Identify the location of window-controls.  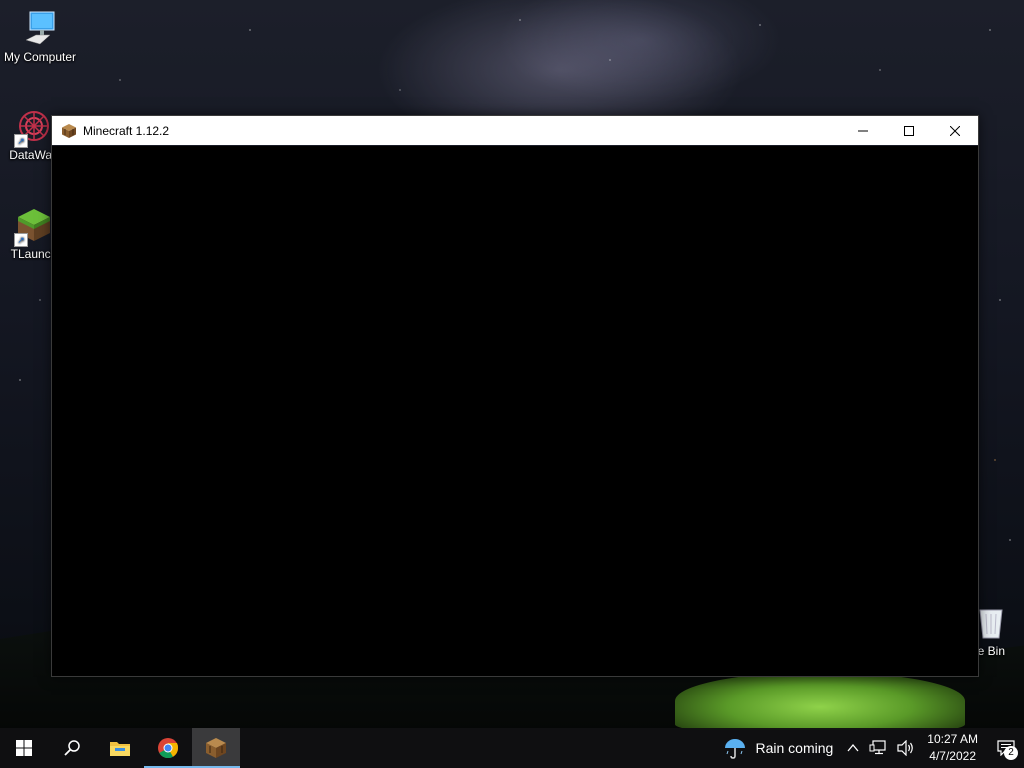
(909, 130).